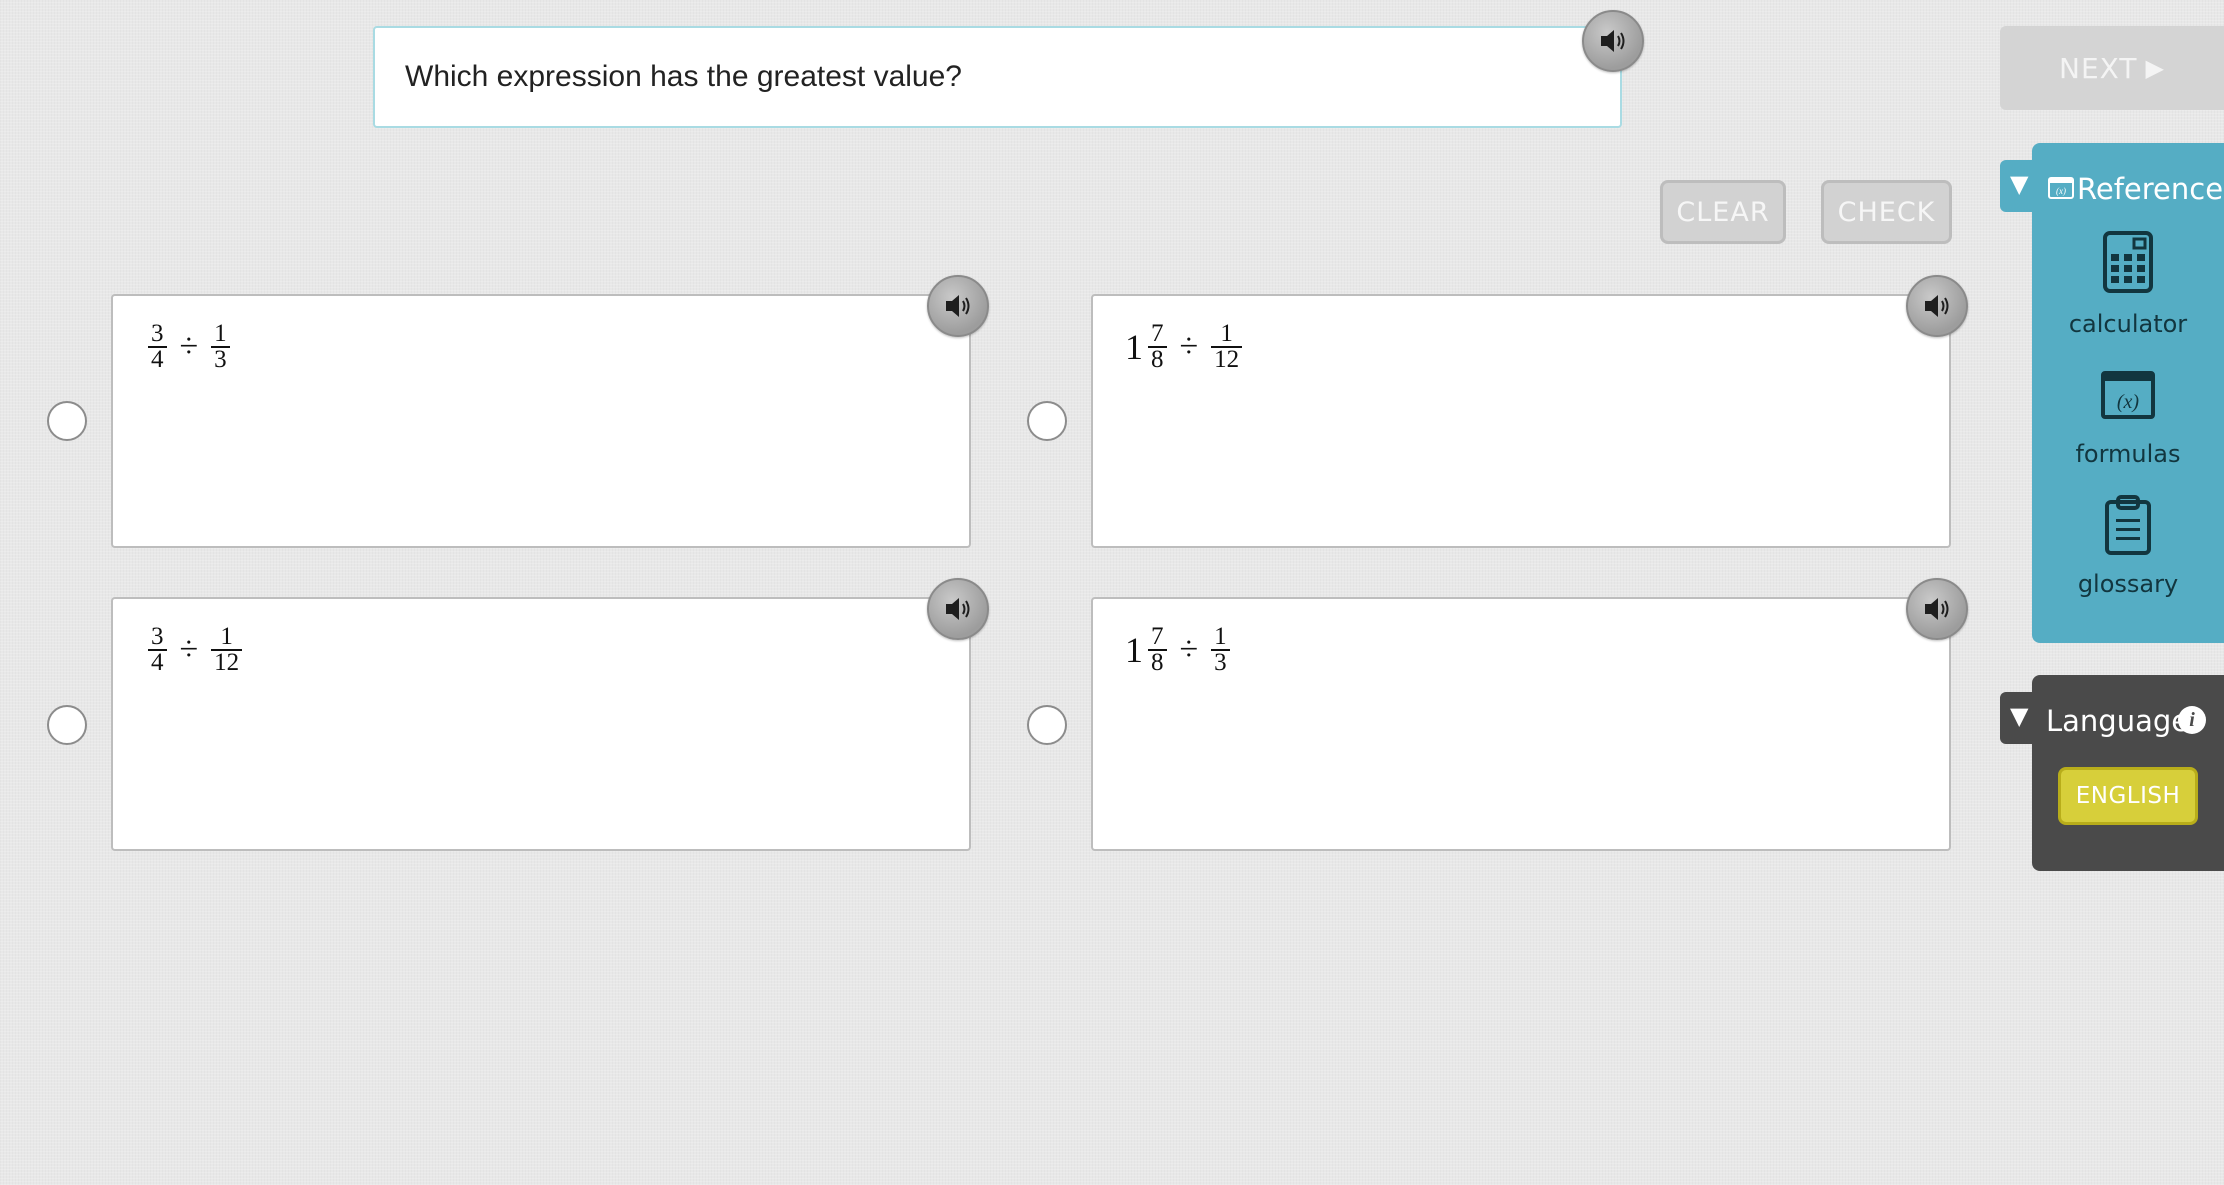  I want to click on answer-expression: 1 78 ÷ 1 12, so click(1185, 346).